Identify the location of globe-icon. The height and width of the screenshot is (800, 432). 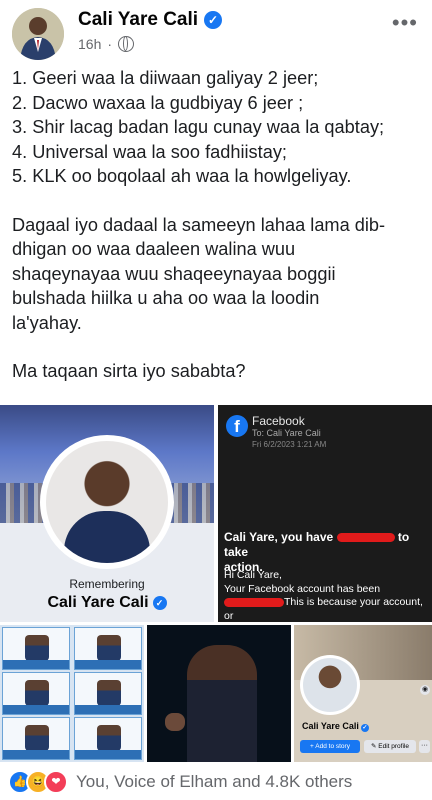
(126, 44).